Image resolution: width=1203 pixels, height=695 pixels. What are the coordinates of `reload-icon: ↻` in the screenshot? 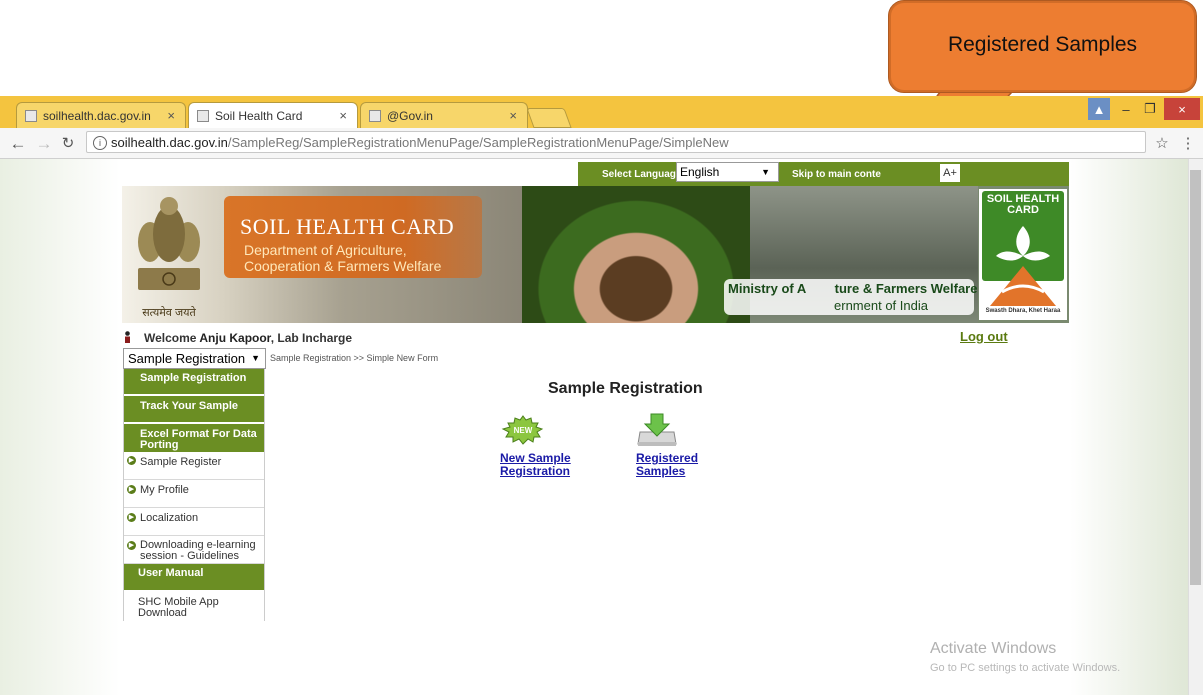 It's located at (68, 143).